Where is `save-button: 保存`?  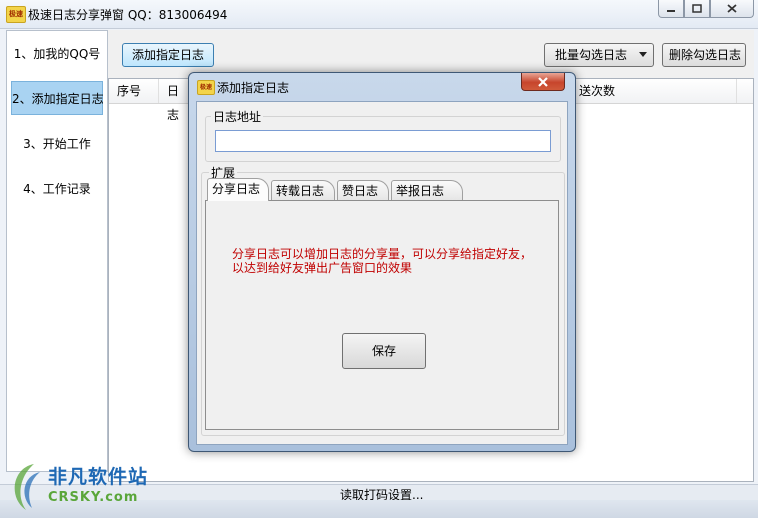
save-button: 保存 is located at coordinates (384, 351).